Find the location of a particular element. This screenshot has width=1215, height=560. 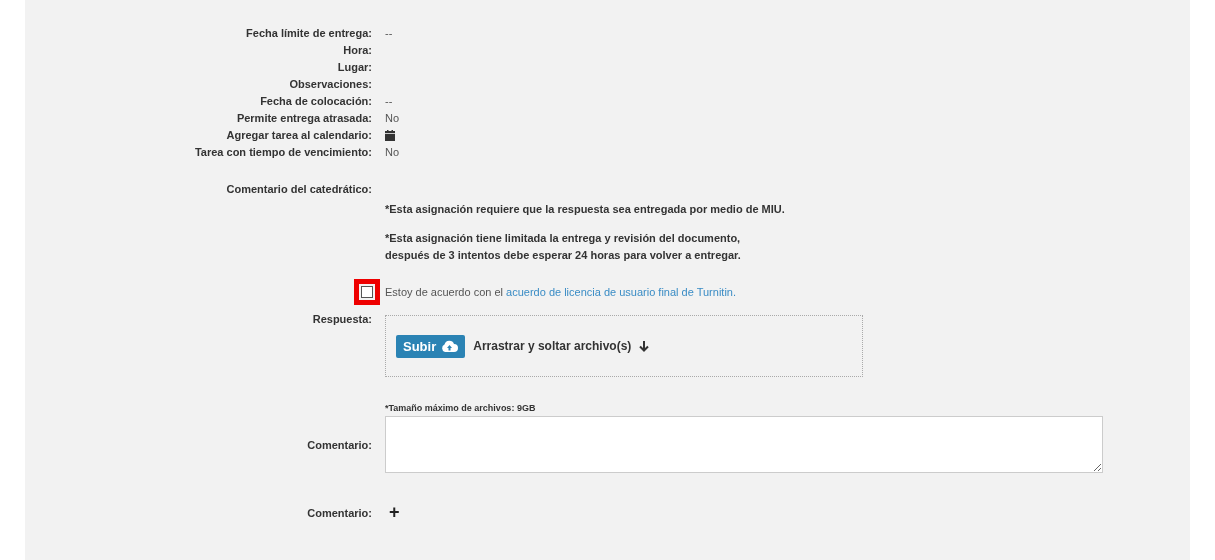

drop-zone: Subir Arrastrar y soltar archivo(s) is located at coordinates (624, 346).